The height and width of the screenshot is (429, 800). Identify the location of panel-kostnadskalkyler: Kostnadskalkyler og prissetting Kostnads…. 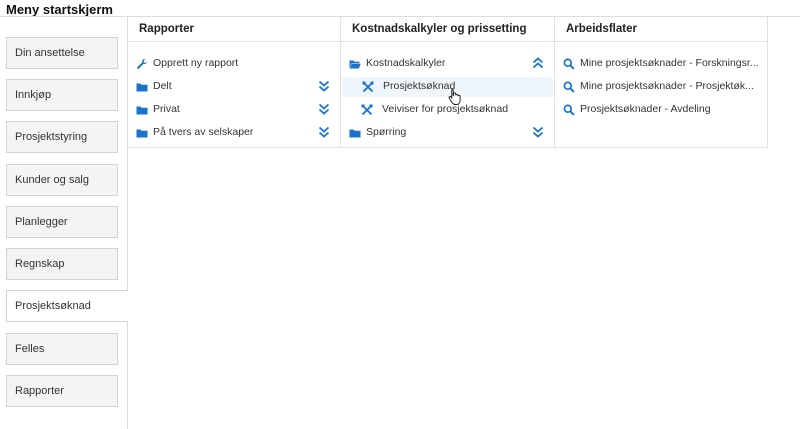
(448, 82).